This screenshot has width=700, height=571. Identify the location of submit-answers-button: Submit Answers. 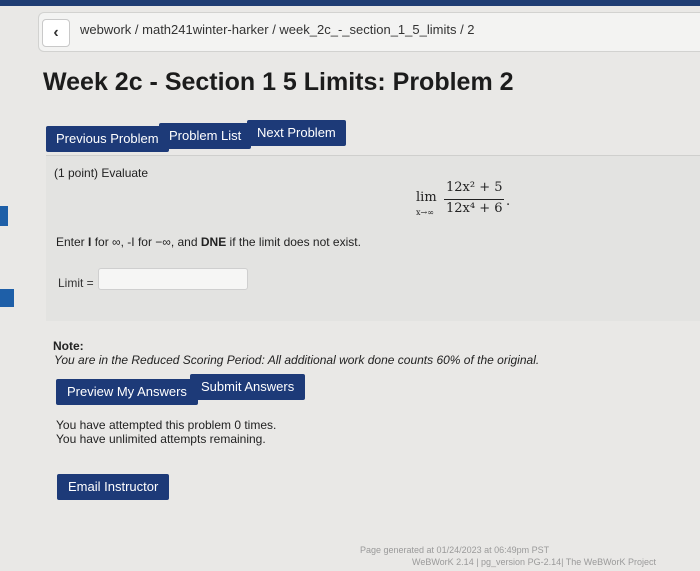
(248, 387).